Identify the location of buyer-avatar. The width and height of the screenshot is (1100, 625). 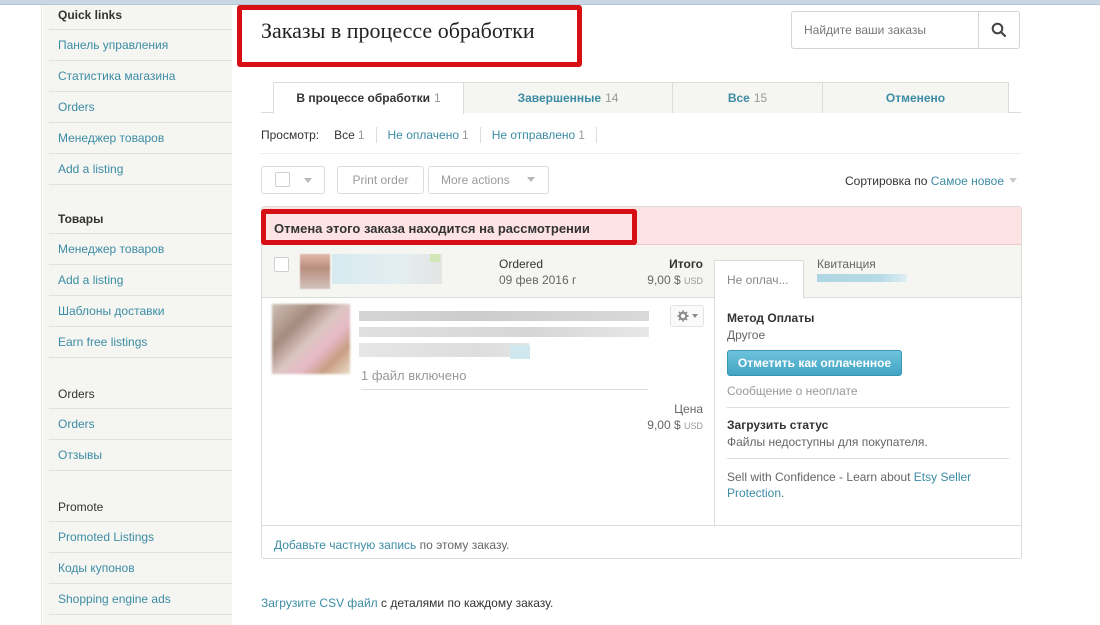
(315, 271).